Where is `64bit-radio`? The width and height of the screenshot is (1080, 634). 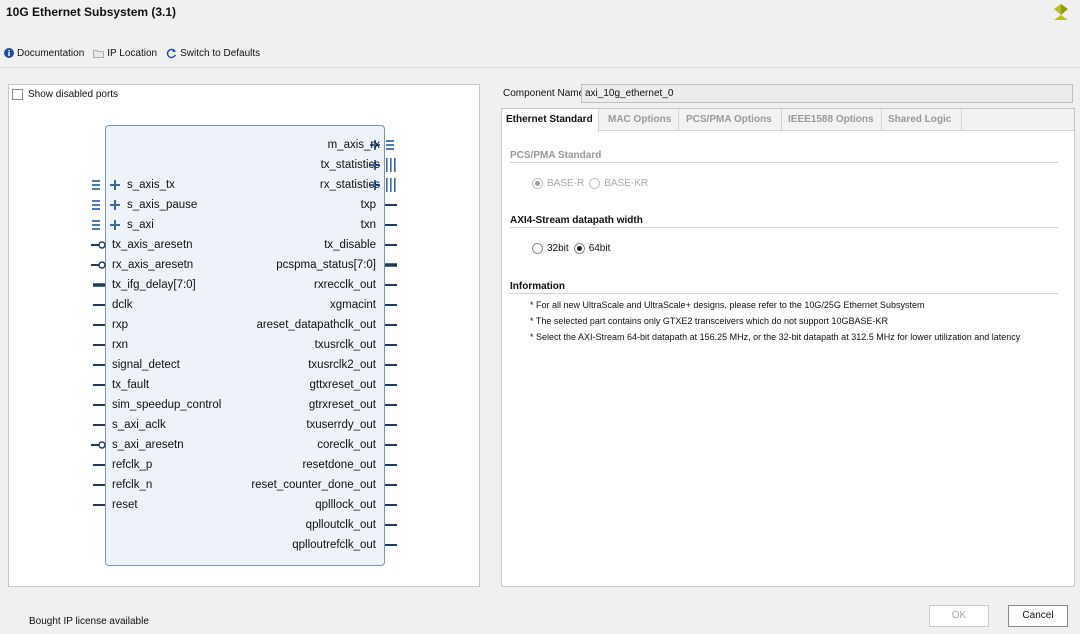
64bit-radio is located at coordinates (579, 248).